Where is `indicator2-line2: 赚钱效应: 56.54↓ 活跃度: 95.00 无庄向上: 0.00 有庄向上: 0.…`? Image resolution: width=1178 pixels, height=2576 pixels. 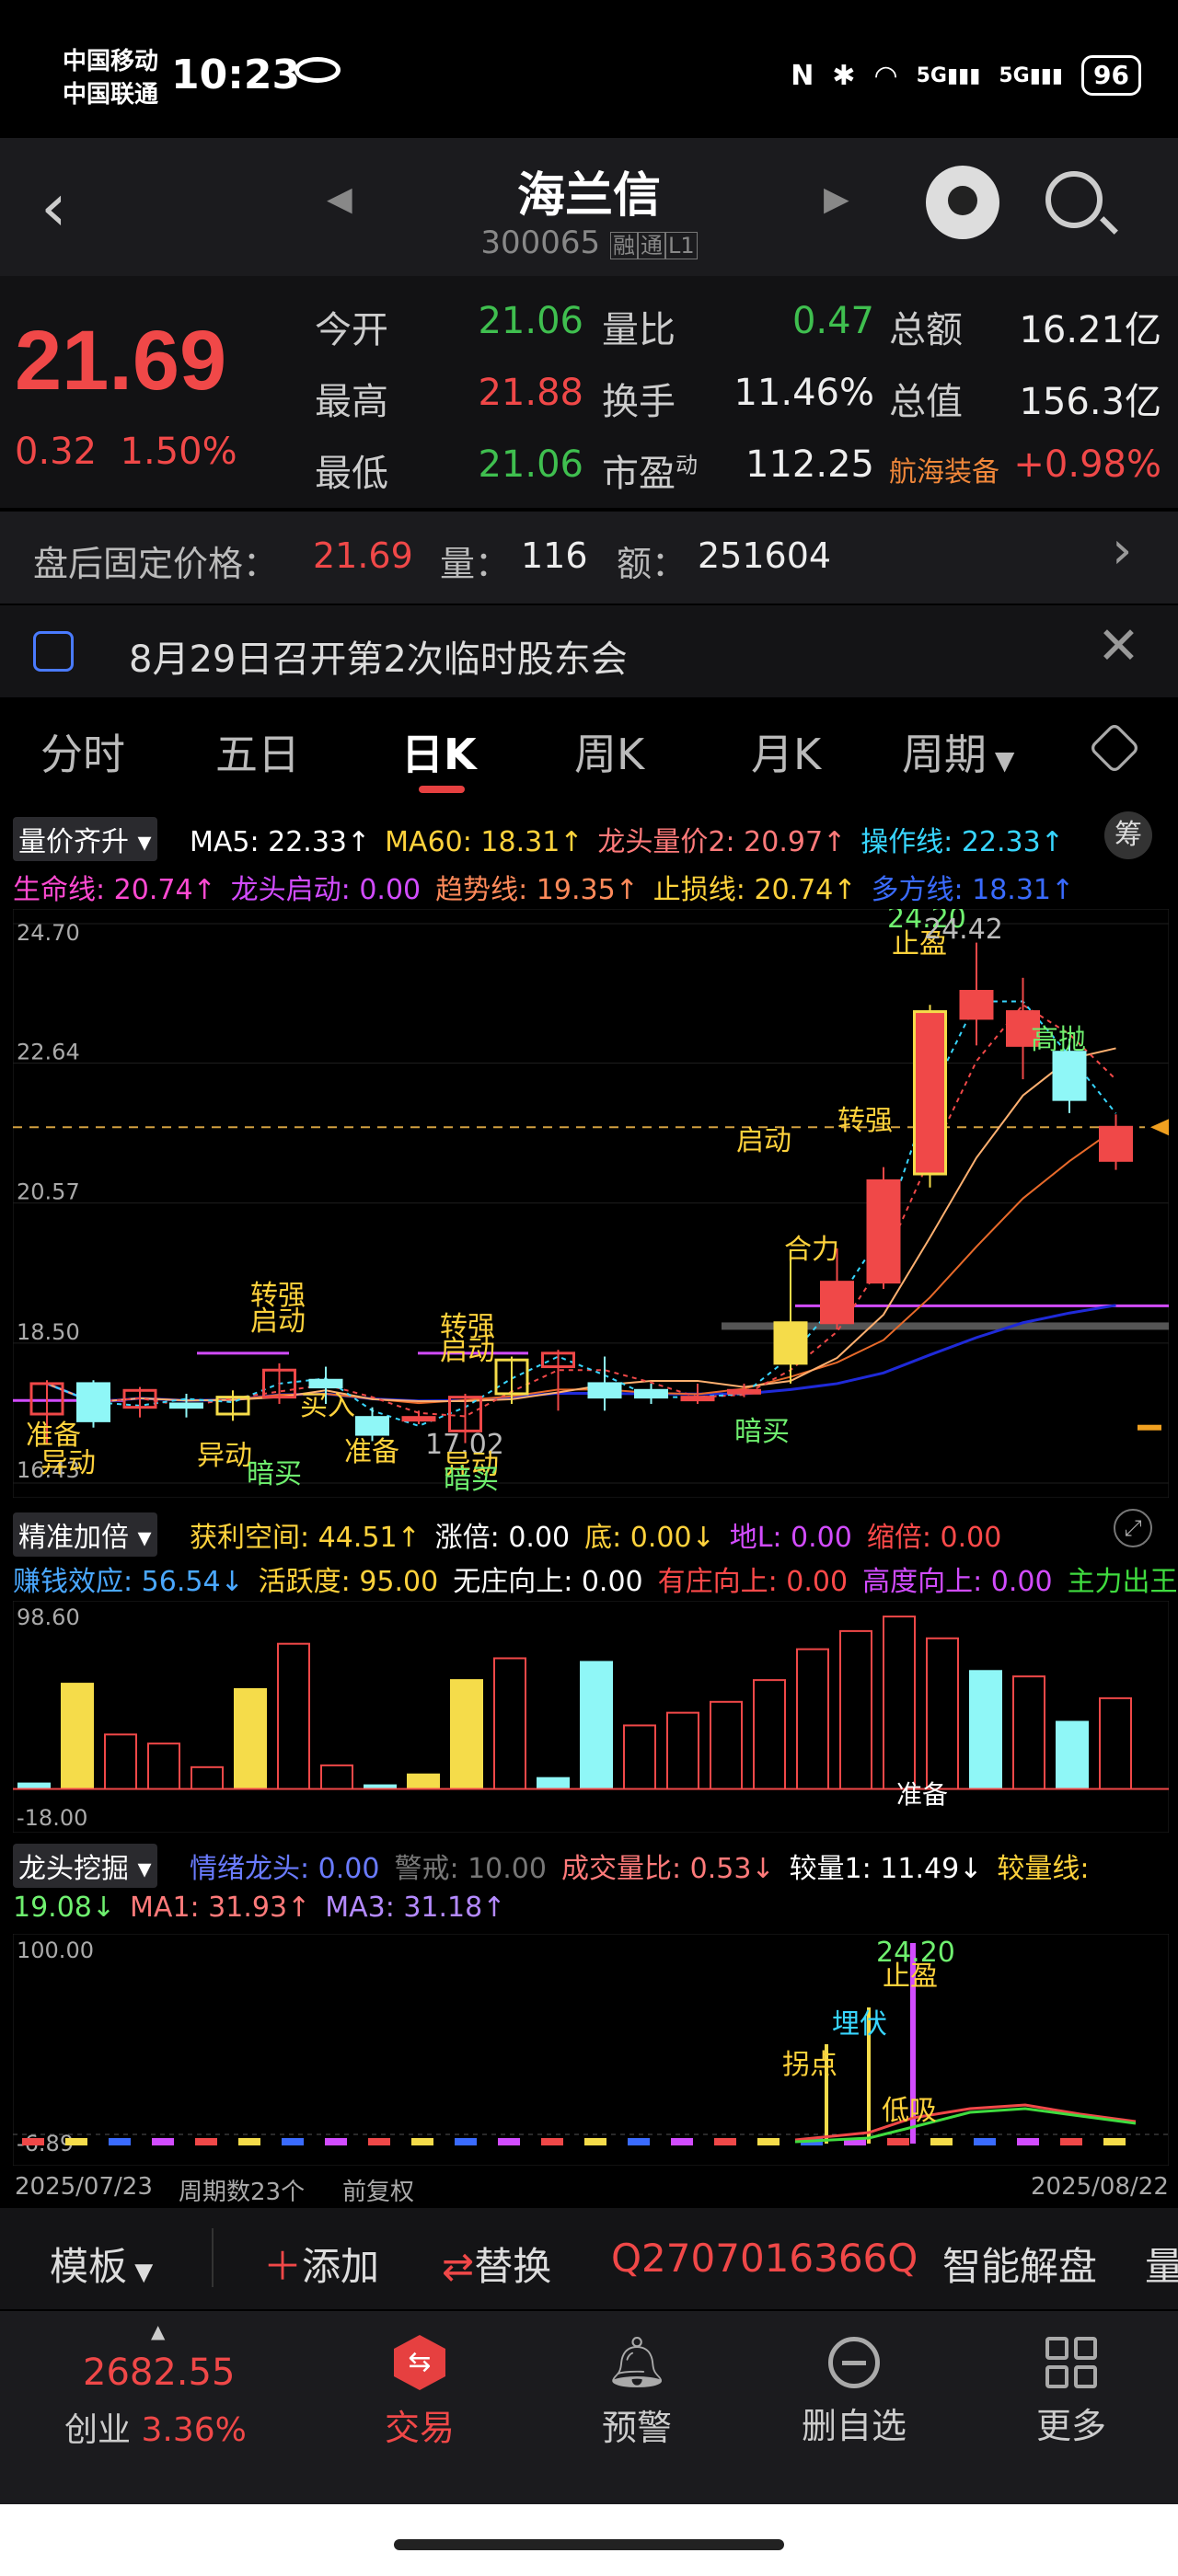 indicator2-line2: 赚钱效应: 56.54↓ 活跃度: 95.00 无庄向上: 0.00 有庄向上: 0.… is located at coordinates (595, 1578).